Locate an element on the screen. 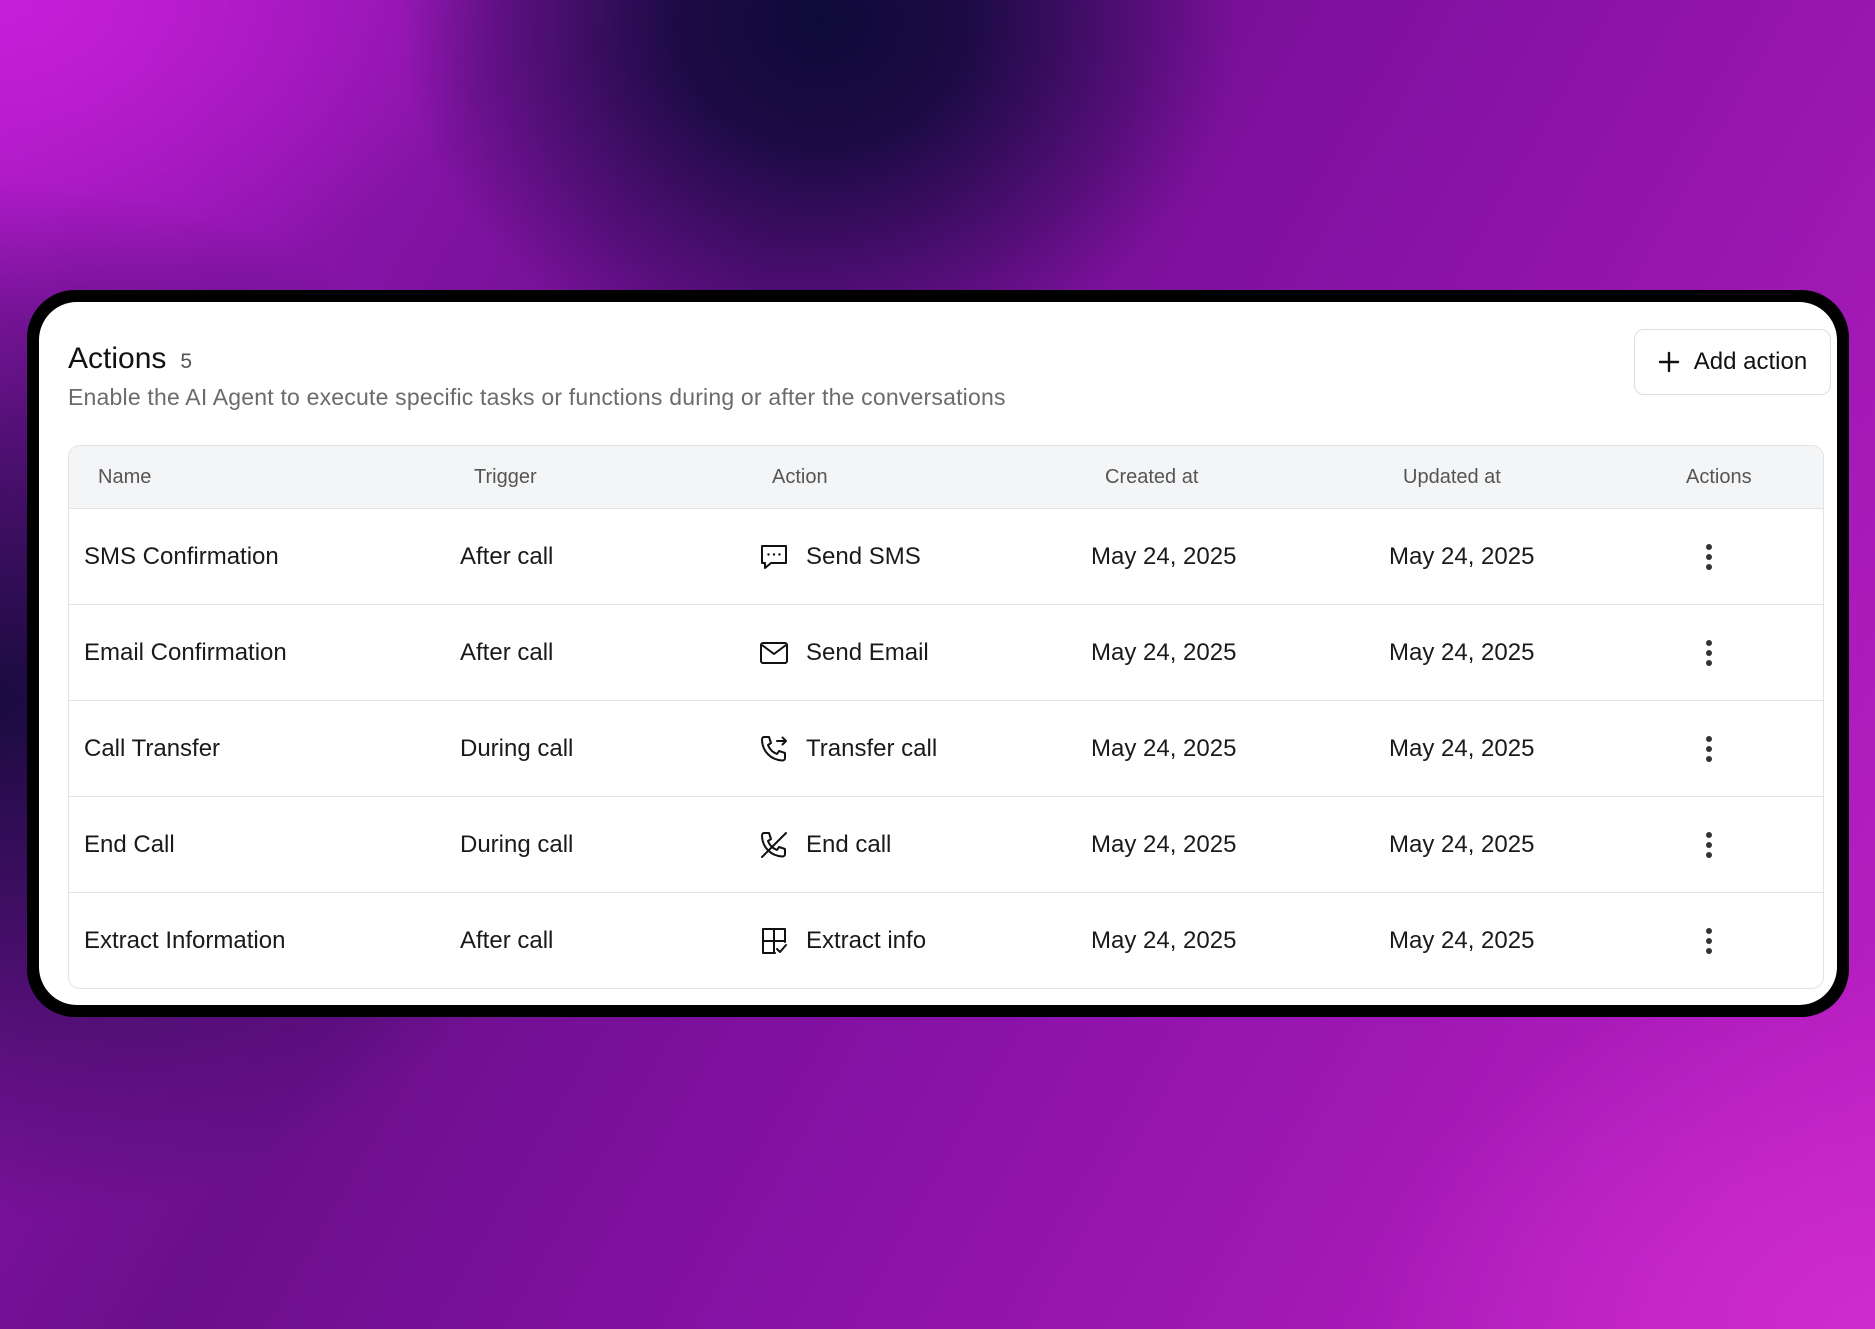 Image resolution: width=1875 pixels, height=1329 pixels. plus-icon is located at coordinates (1669, 362).